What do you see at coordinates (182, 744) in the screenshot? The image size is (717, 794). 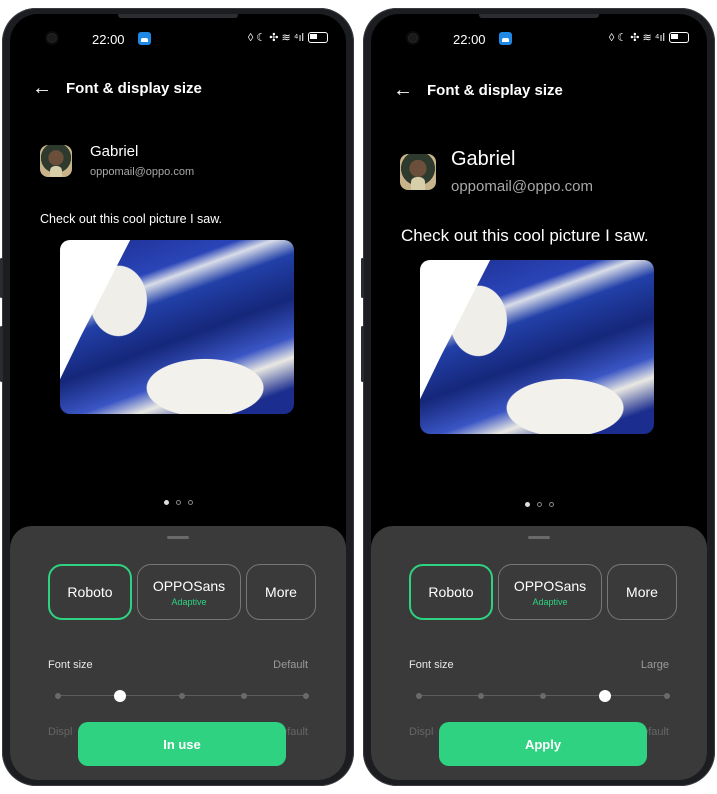 I see `in-use-button: In use` at bounding box center [182, 744].